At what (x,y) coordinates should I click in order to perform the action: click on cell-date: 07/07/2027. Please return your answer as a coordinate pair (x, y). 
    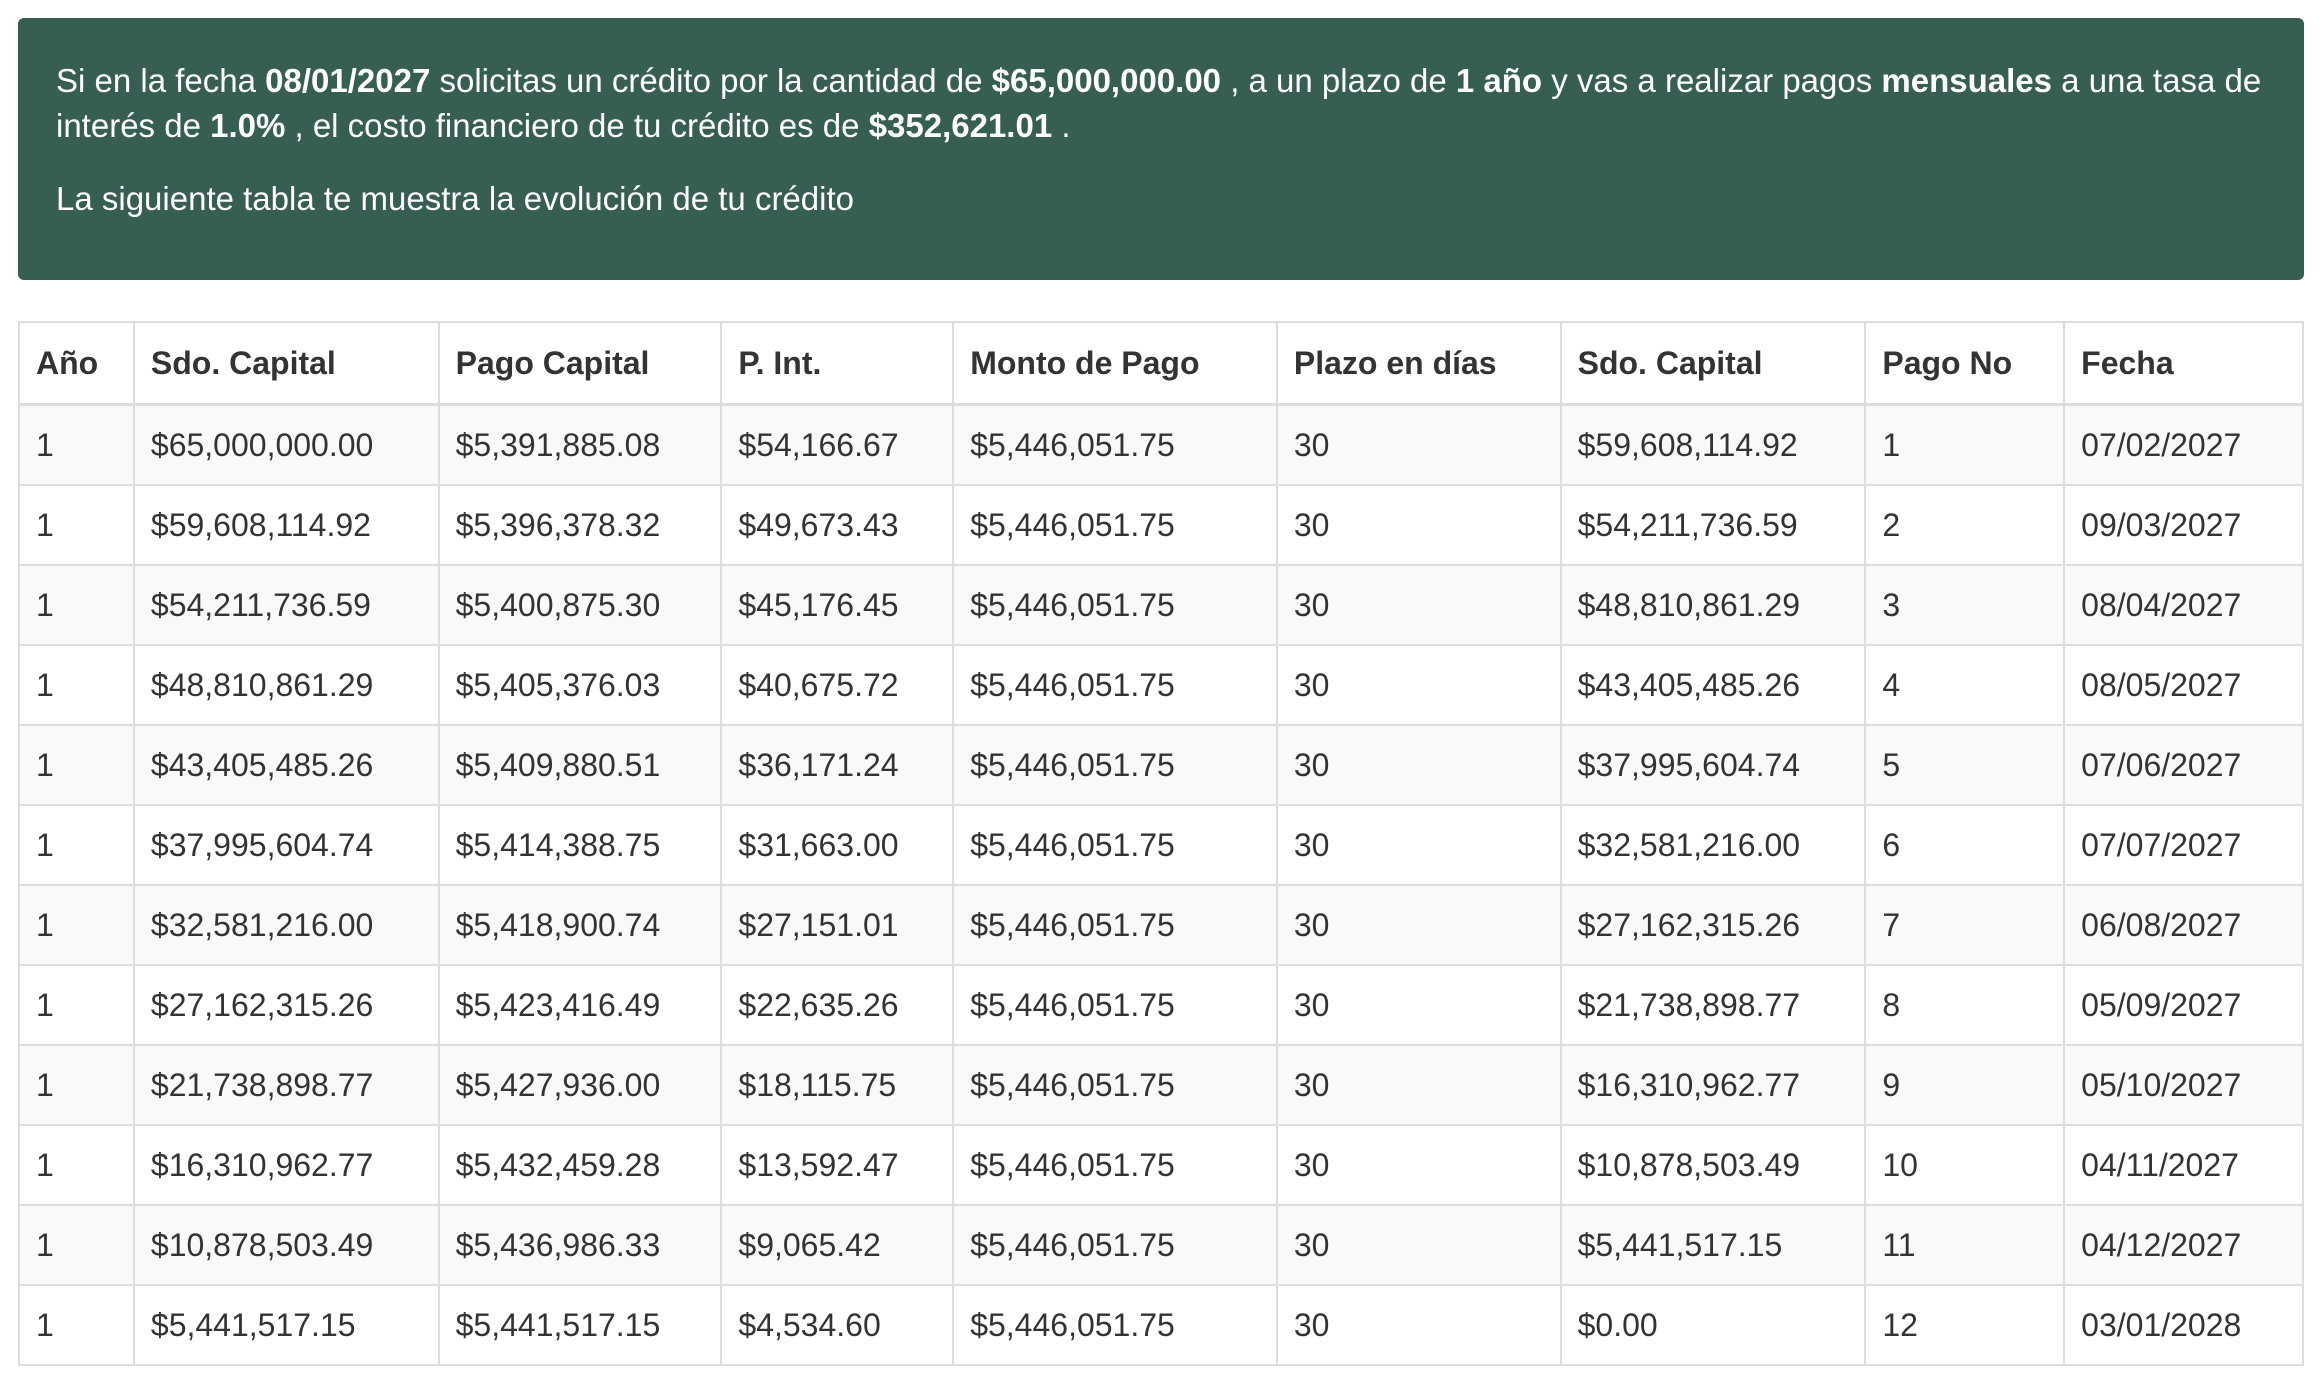
    Looking at the image, I should click on (2183, 845).